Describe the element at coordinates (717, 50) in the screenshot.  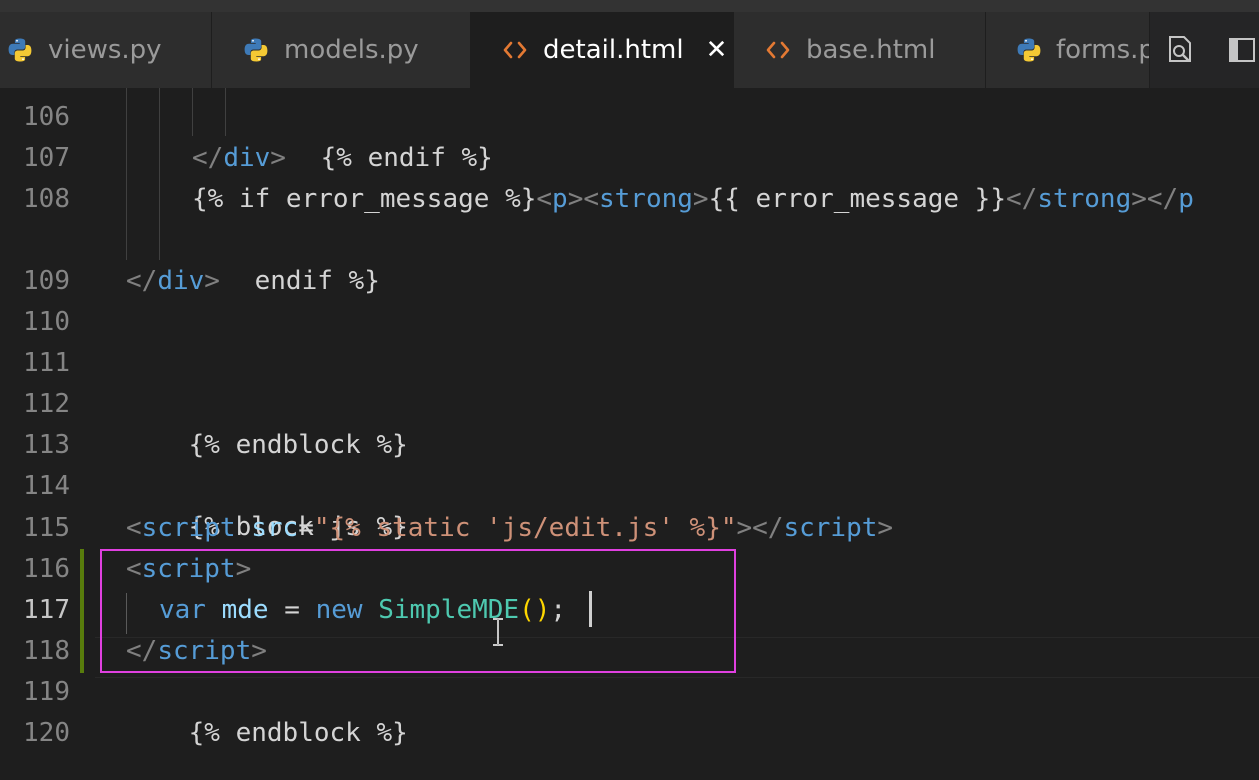
I see `close-icon: ✕` at that location.